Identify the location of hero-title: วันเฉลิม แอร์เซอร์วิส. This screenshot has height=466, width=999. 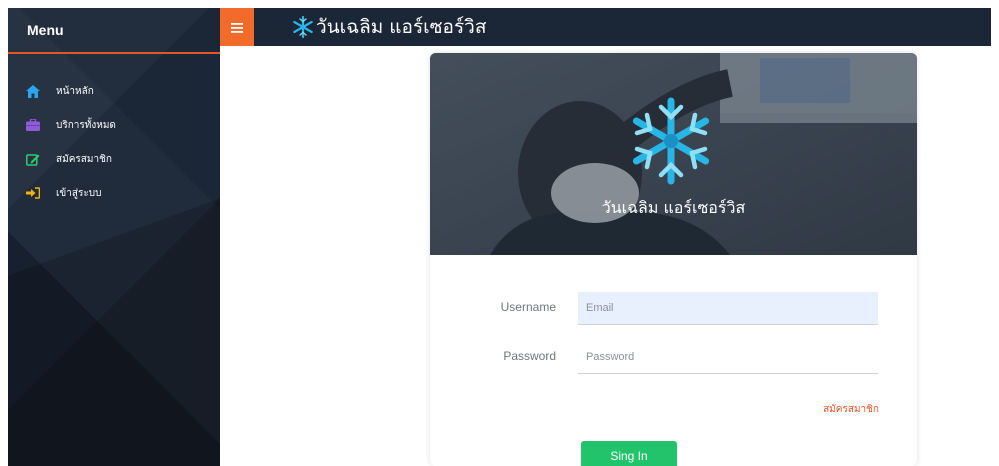
(673, 207).